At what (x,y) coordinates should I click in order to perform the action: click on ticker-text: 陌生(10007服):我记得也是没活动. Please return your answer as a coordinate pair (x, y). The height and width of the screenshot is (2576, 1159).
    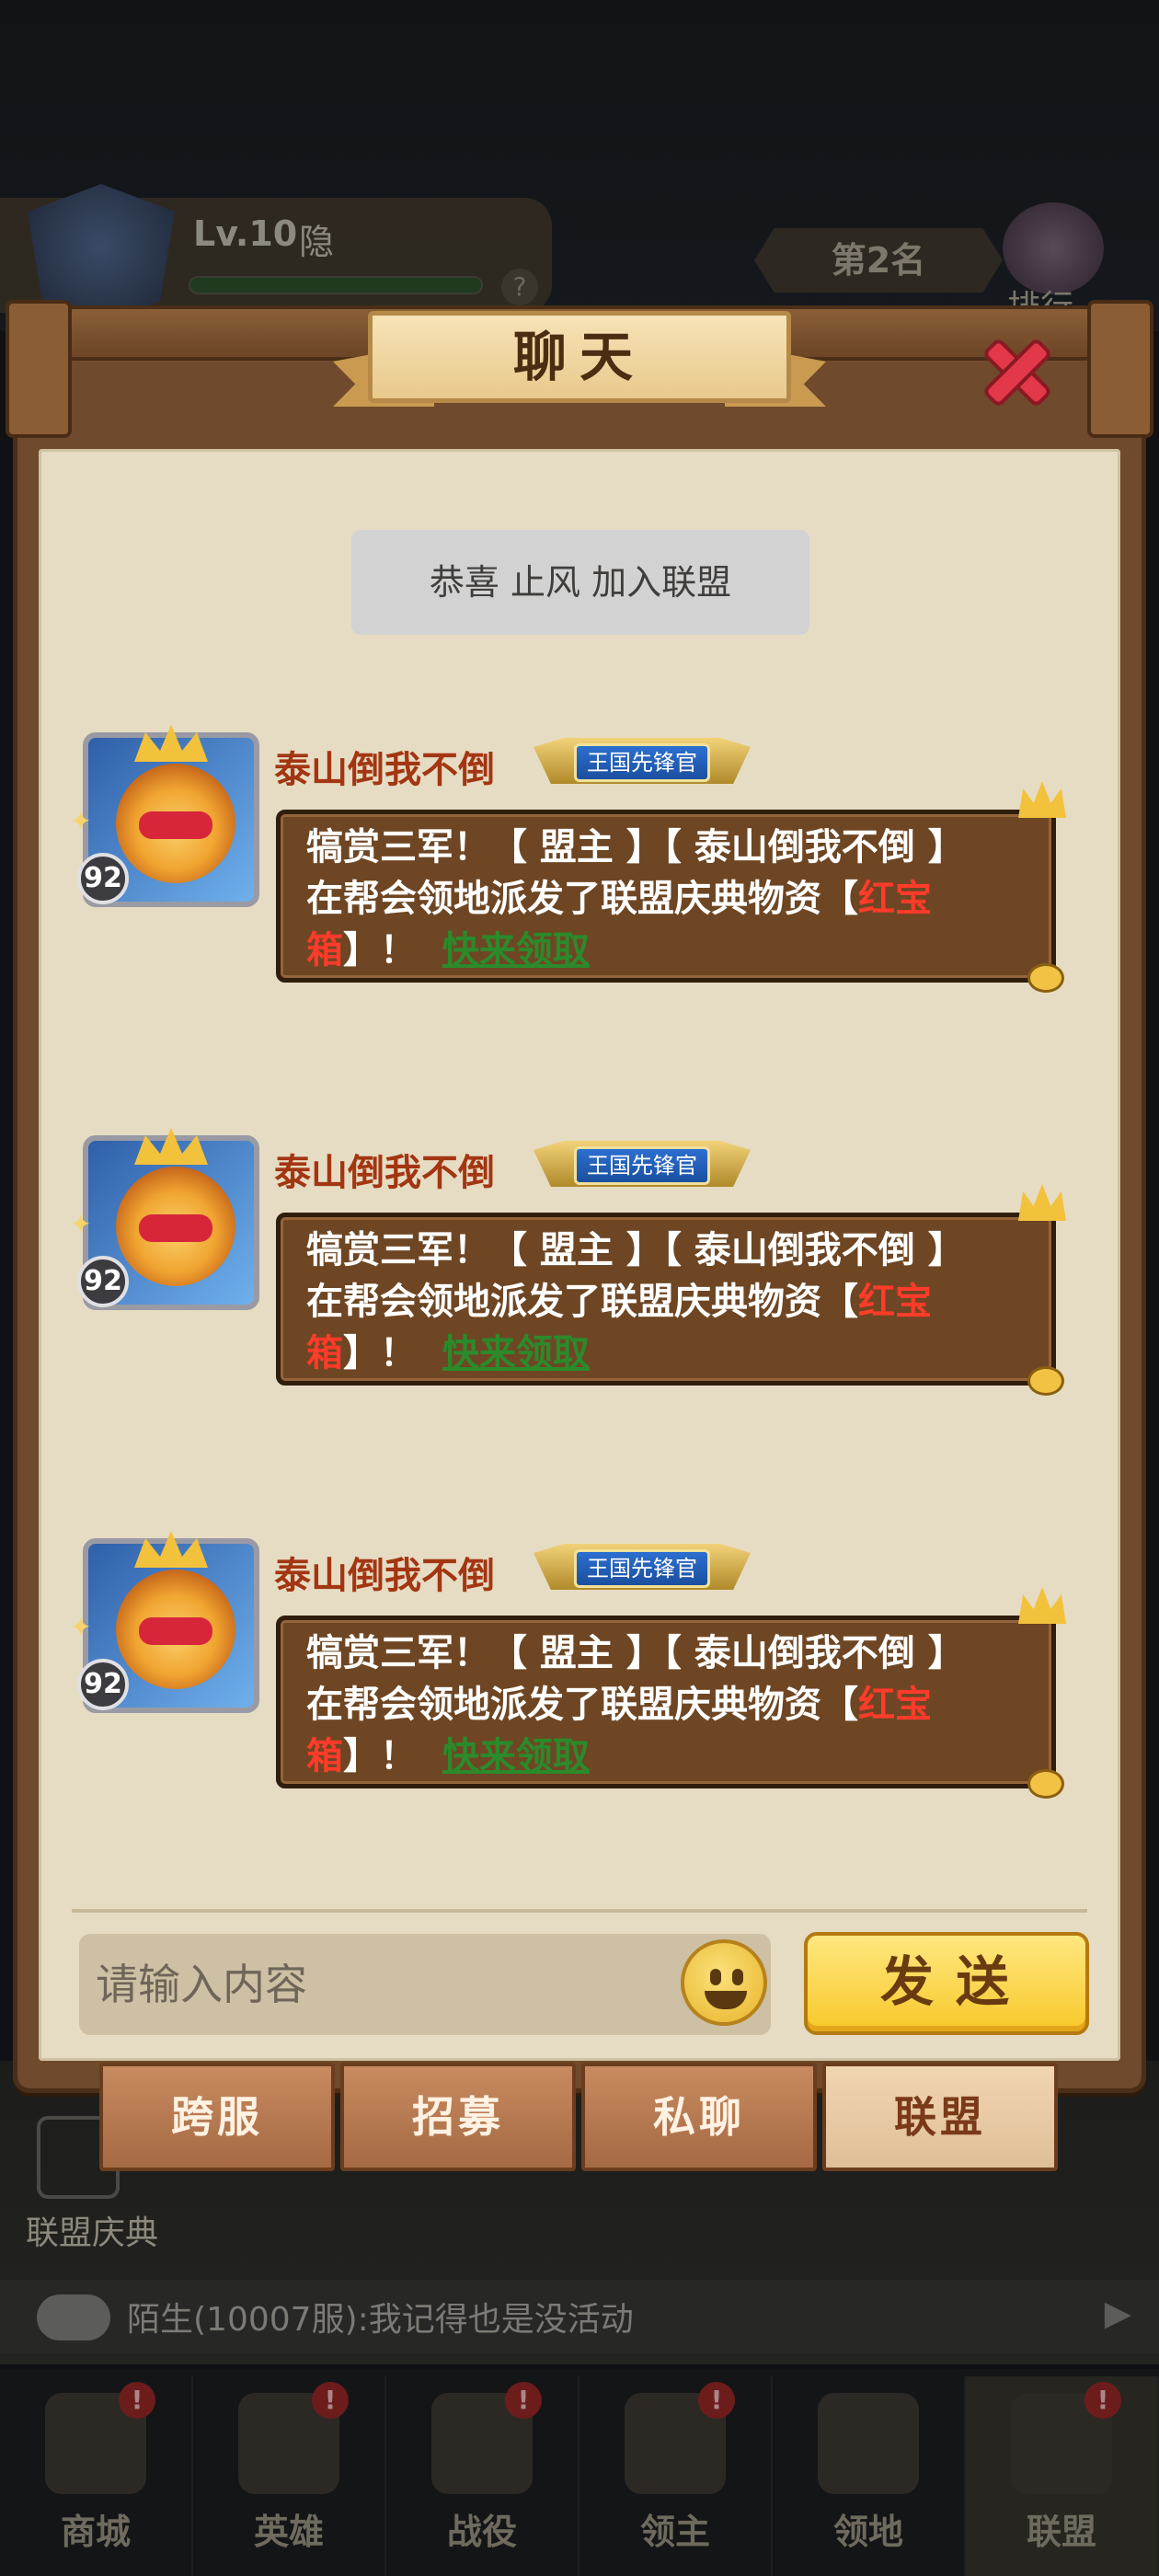
    Looking at the image, I should click on (380, 2320).